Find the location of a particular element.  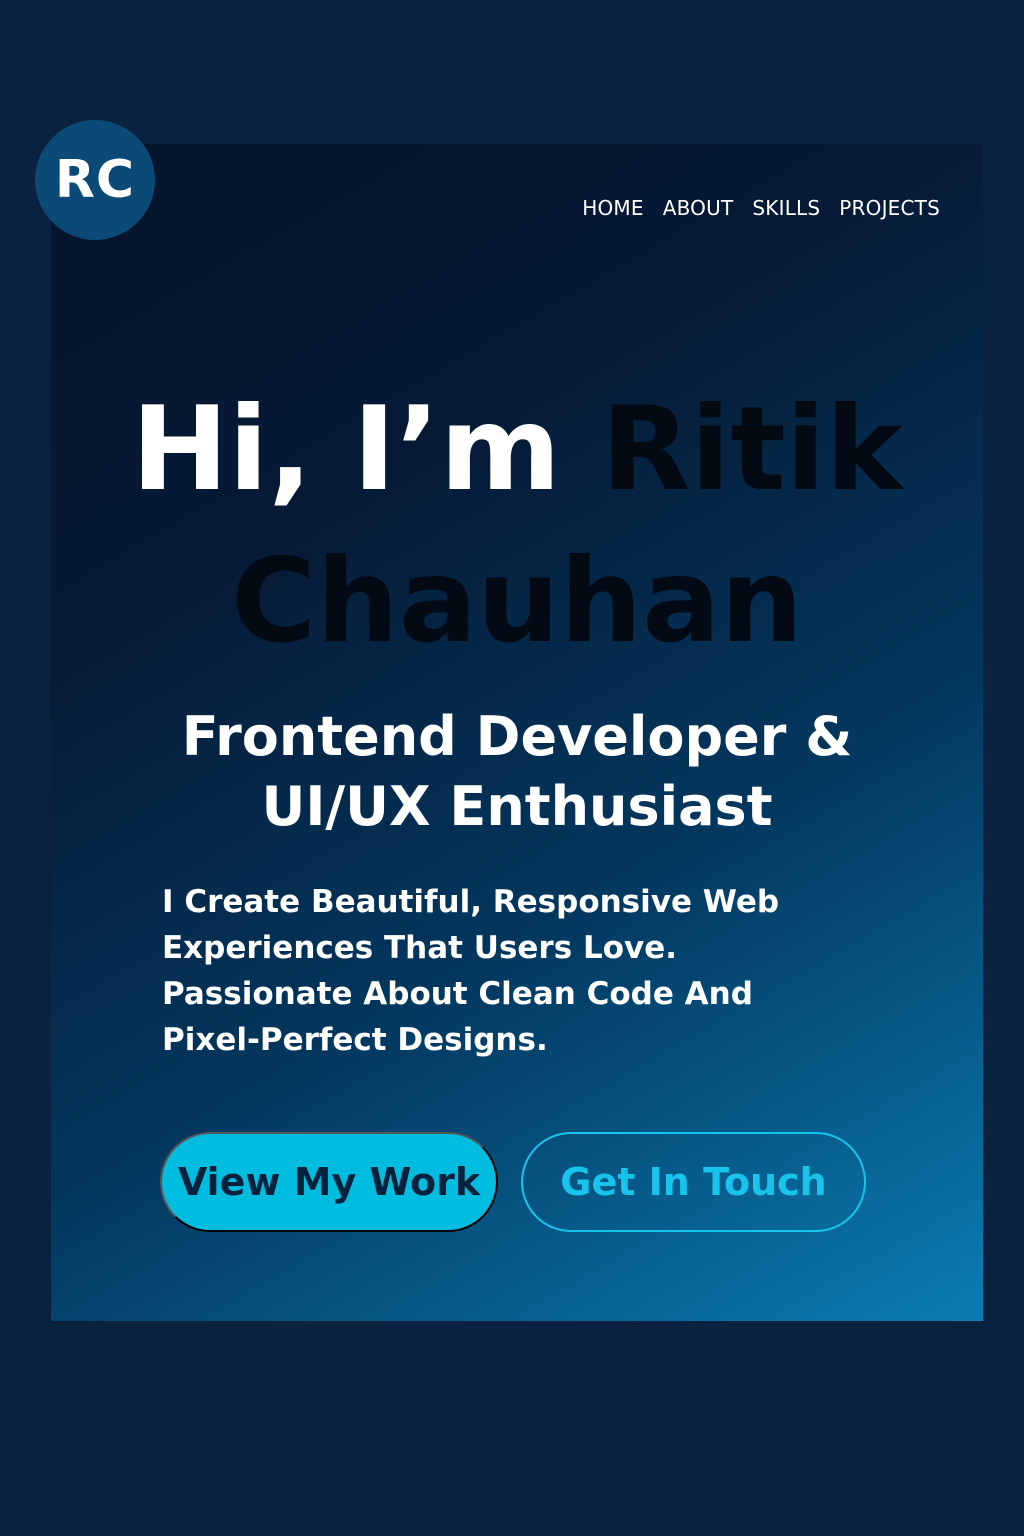

get-in-touch-label: Get In Touch is located at coordinates (693, 1182).